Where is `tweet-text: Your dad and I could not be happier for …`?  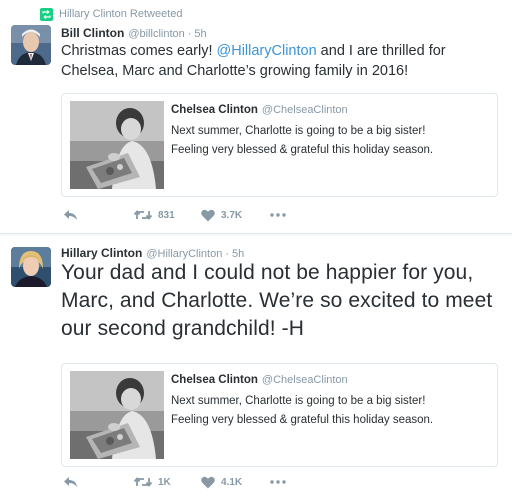
tweet-text: Your dad and I could not be happier for … is located at coordinates (277, 300).